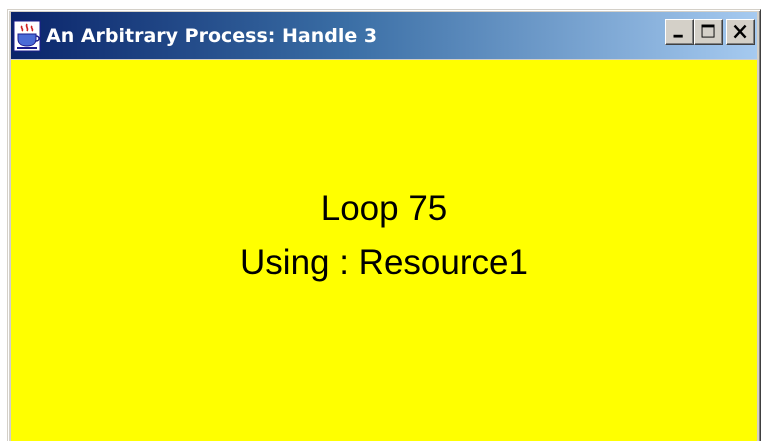  I want to click on maximize-button, so click(708, 32).